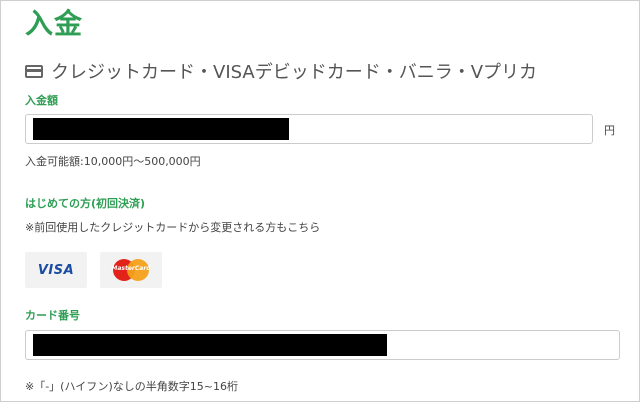 The image size is (640, 402). I want to click on deposit-amount-label: 入金額, so click(41, 100).